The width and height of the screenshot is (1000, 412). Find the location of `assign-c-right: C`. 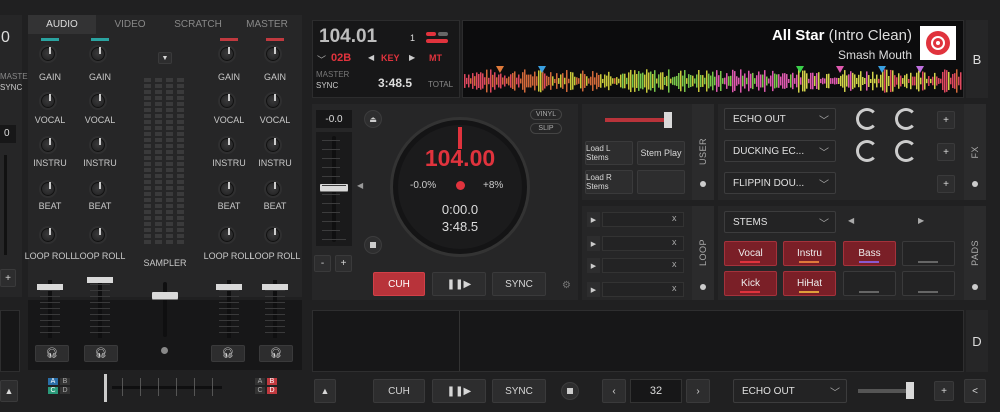

assign-c-right: C is located at coordinates (260, 390).